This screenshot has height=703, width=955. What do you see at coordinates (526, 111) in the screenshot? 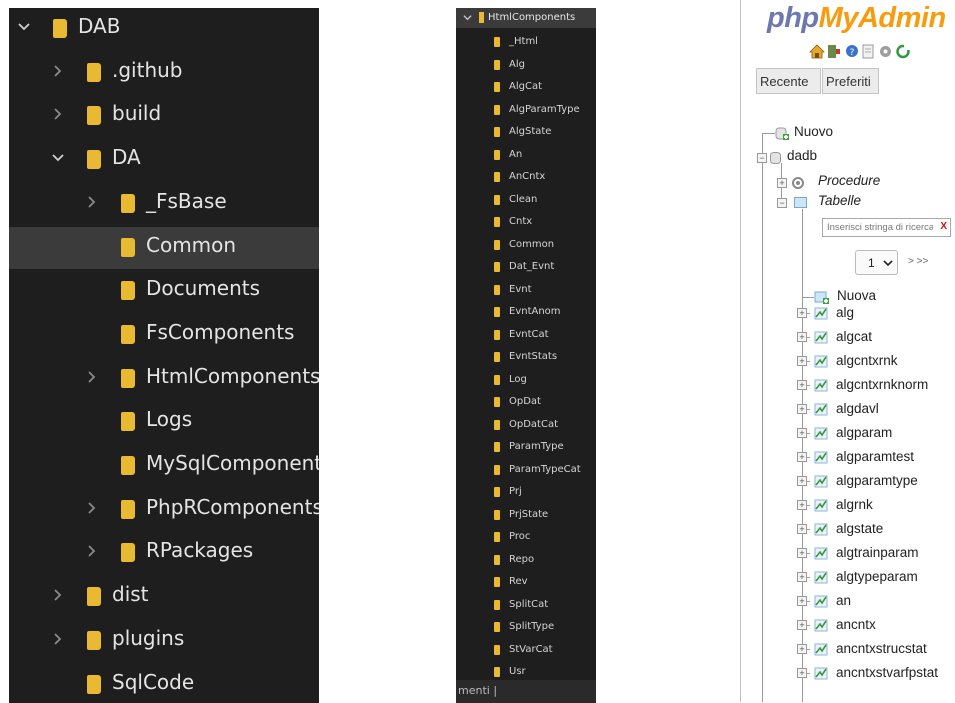
I see `folder-row: AlgParamType` at bounding box center [526, 111].